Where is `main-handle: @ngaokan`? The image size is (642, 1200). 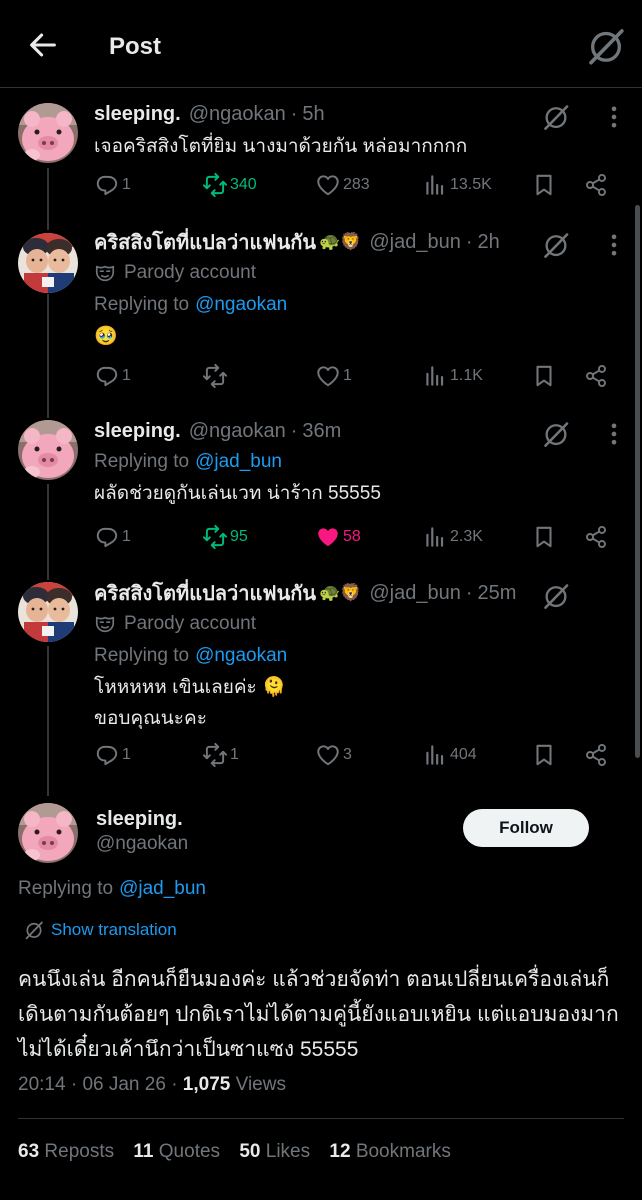 main-handle: @ngaokan is located at coordinates (142, 844).